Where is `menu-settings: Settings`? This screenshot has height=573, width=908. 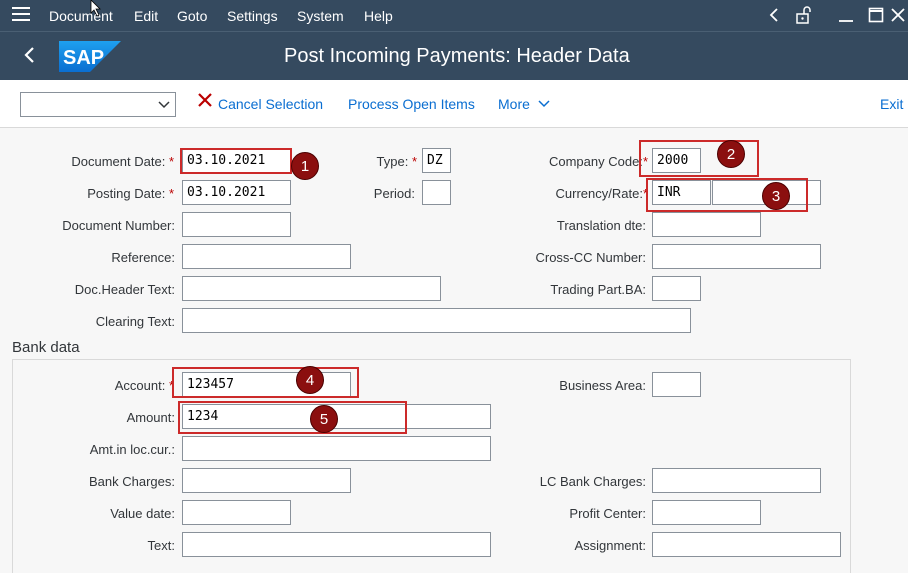
menu-settings: Settings is located at coordinates (252, 16).